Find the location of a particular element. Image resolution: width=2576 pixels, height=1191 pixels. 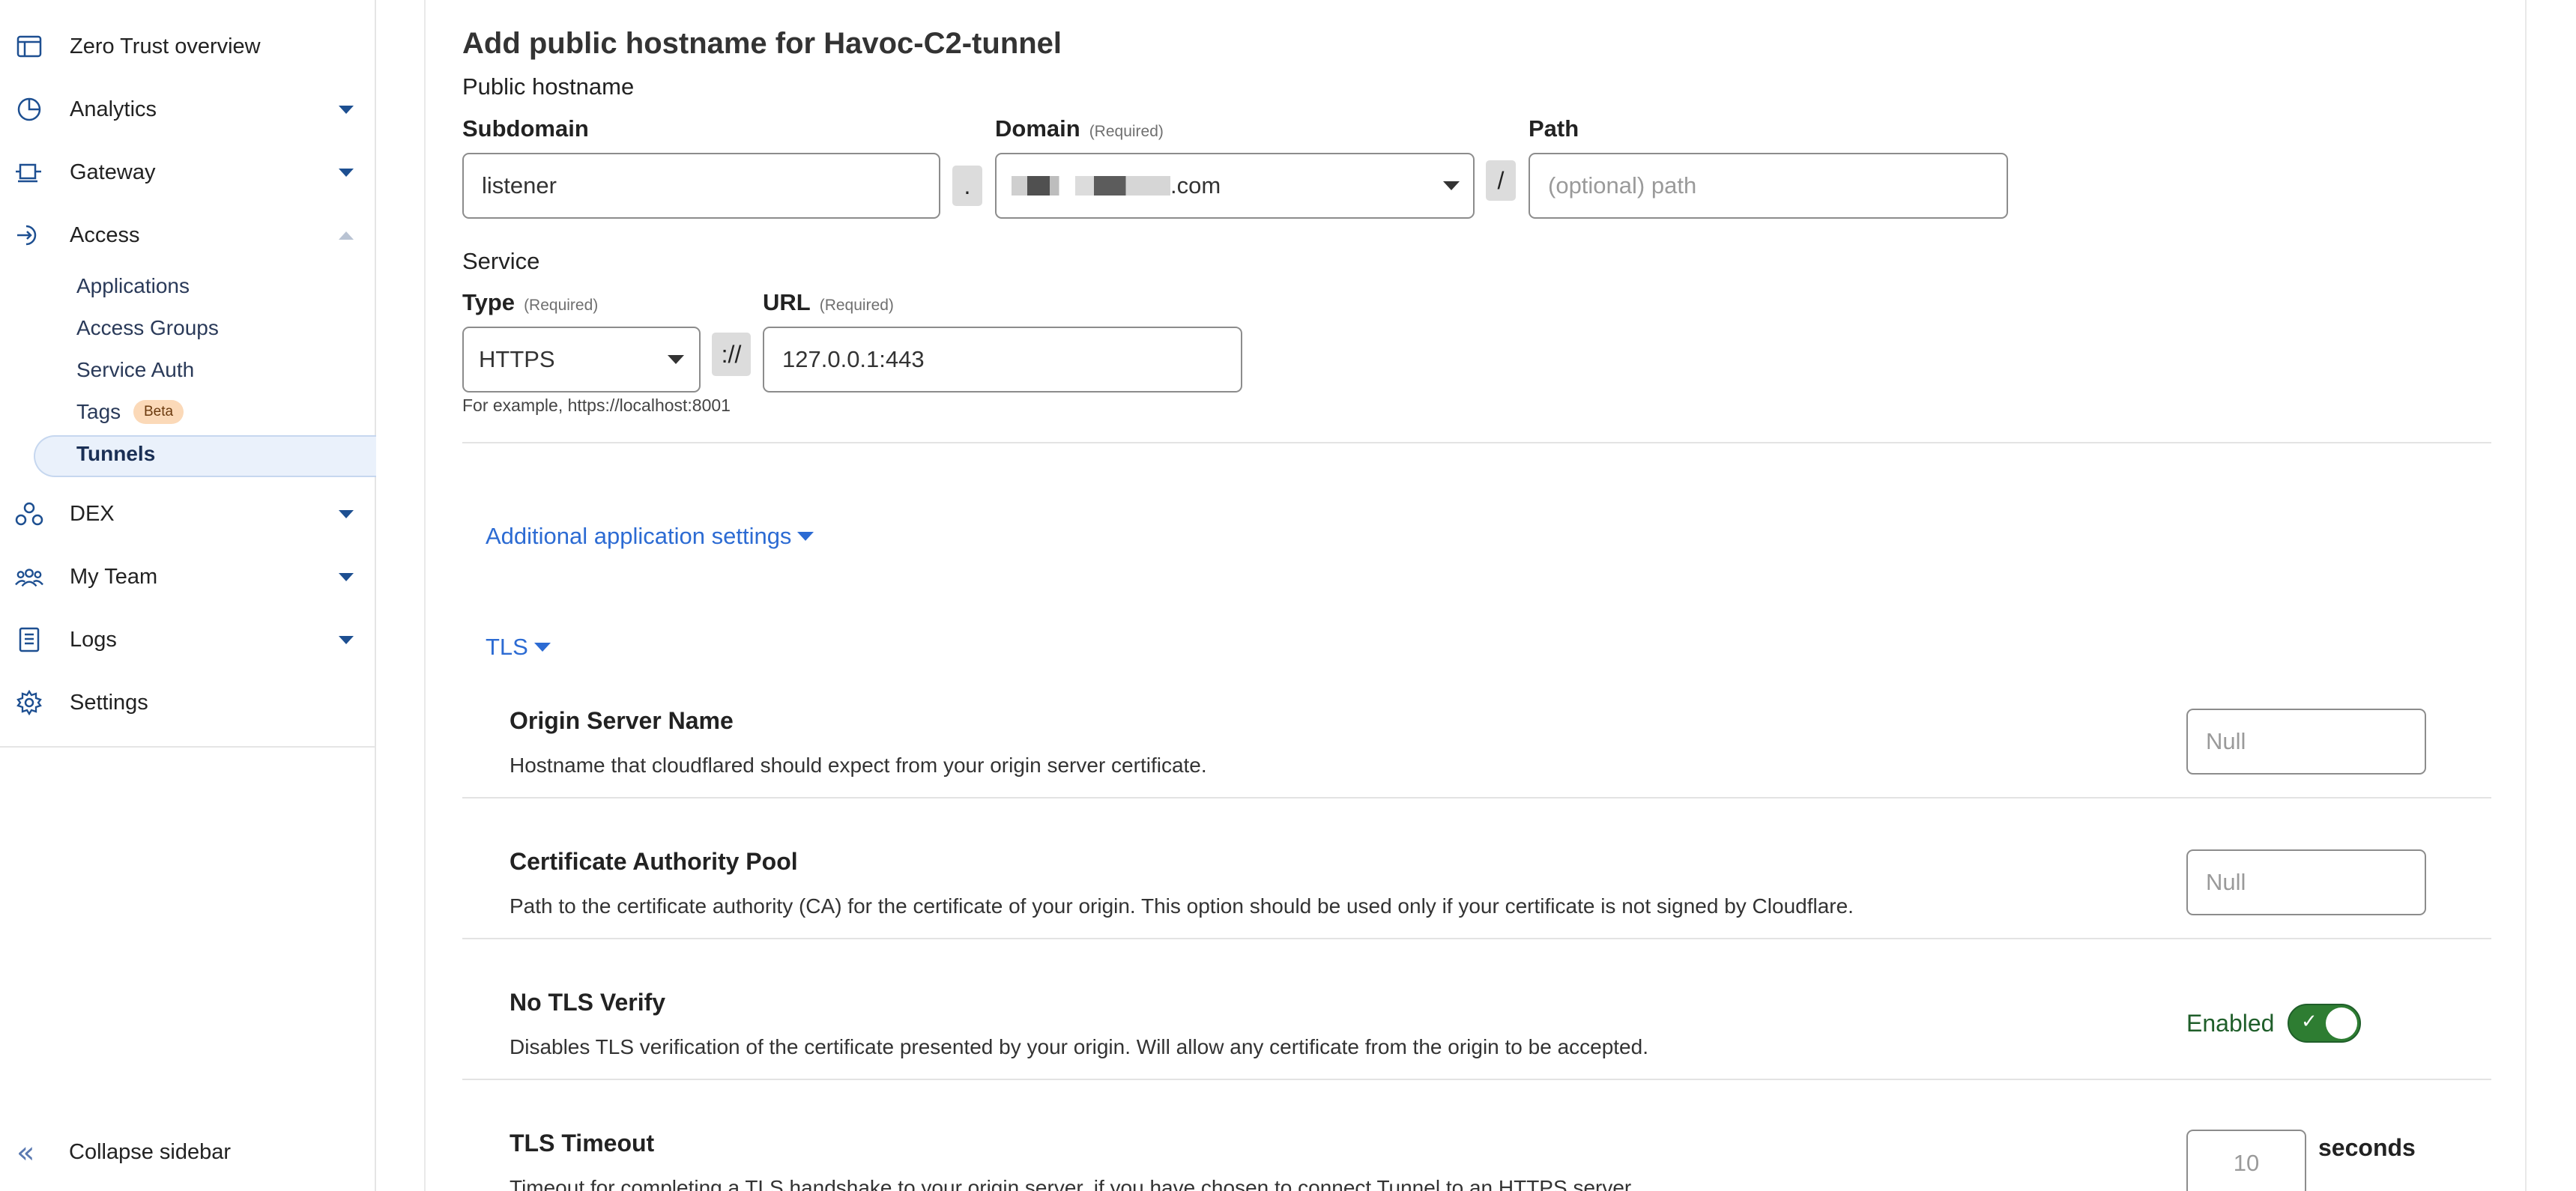

collapse-sidebar-button: « Collapse sidebar is located at coordinates (187, 1152).